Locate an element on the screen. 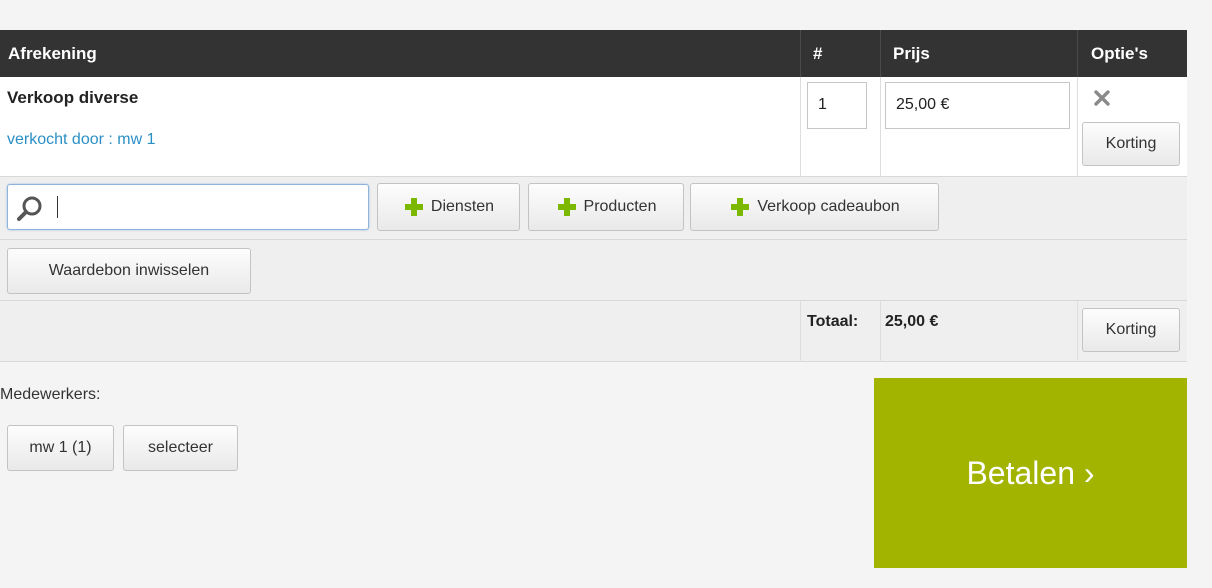  total-discount-button: Korting is located at coordinates (1131, 330).